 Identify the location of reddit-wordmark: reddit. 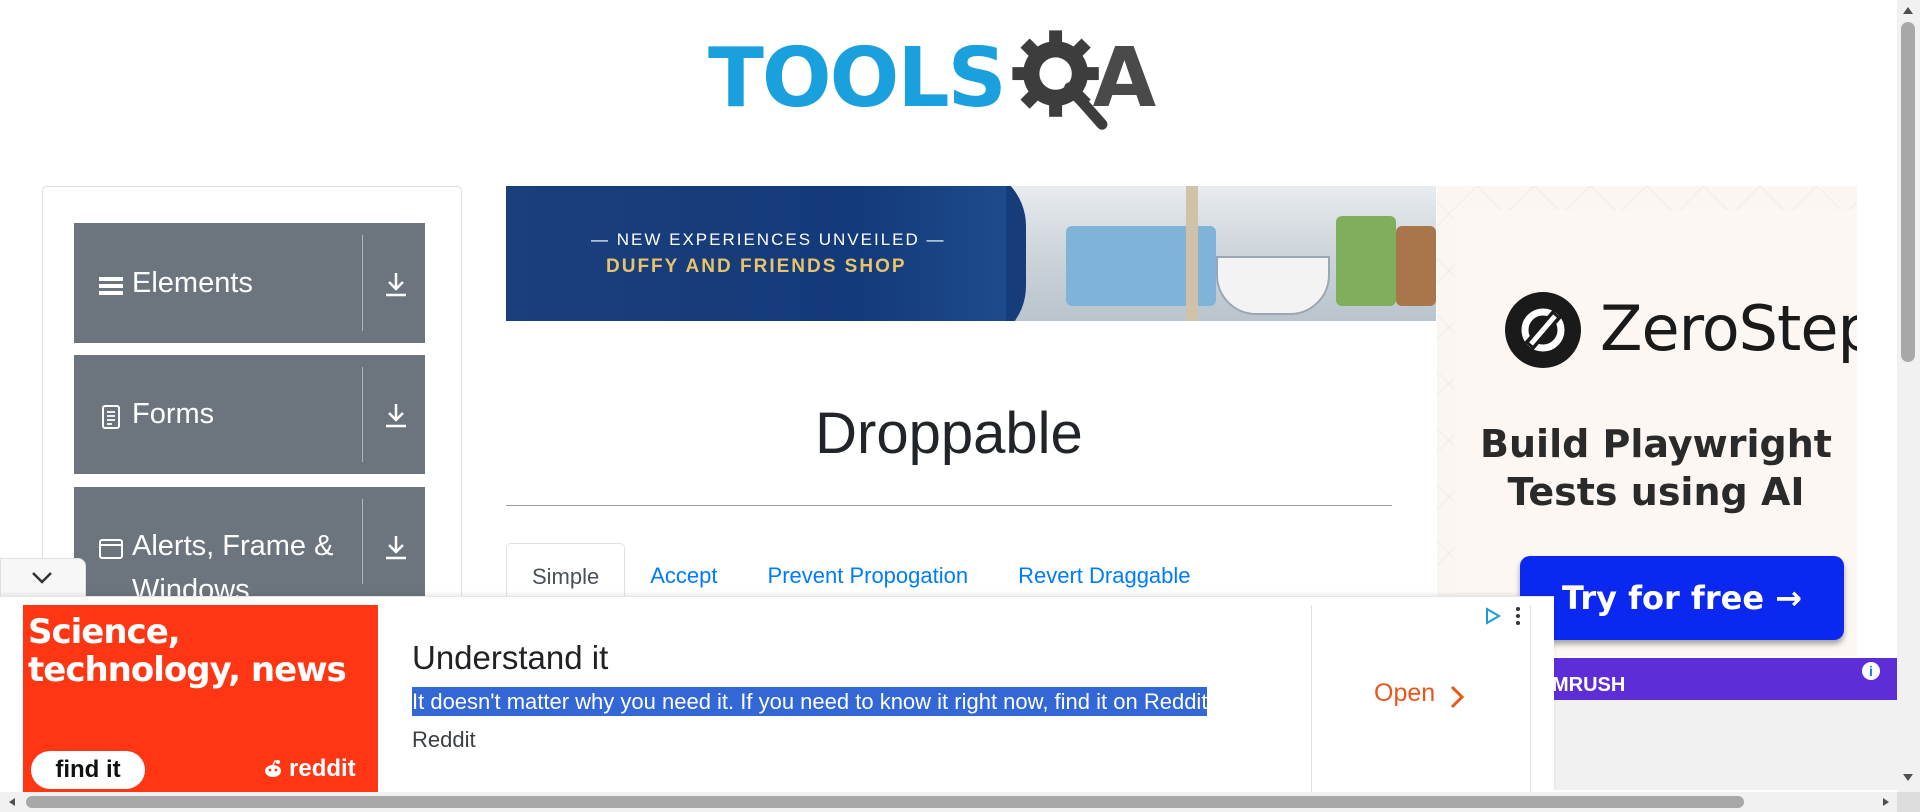
(309, 769).